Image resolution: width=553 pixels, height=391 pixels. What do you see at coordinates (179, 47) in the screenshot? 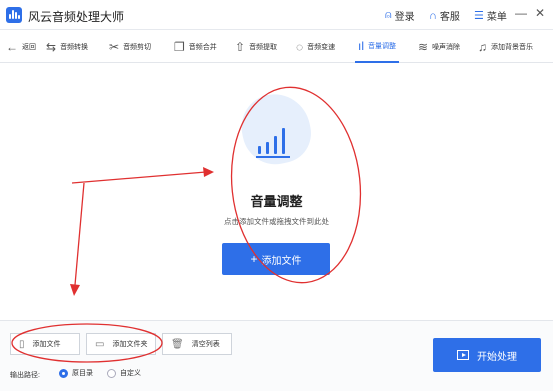
I see `merge-icon: ❐` at bounding box center [179, 47].